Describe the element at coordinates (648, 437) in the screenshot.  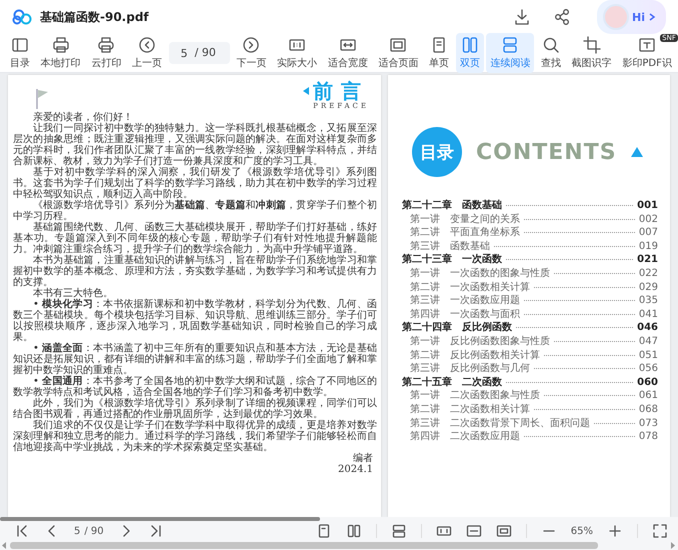
I see `page-number: 078` at that location.